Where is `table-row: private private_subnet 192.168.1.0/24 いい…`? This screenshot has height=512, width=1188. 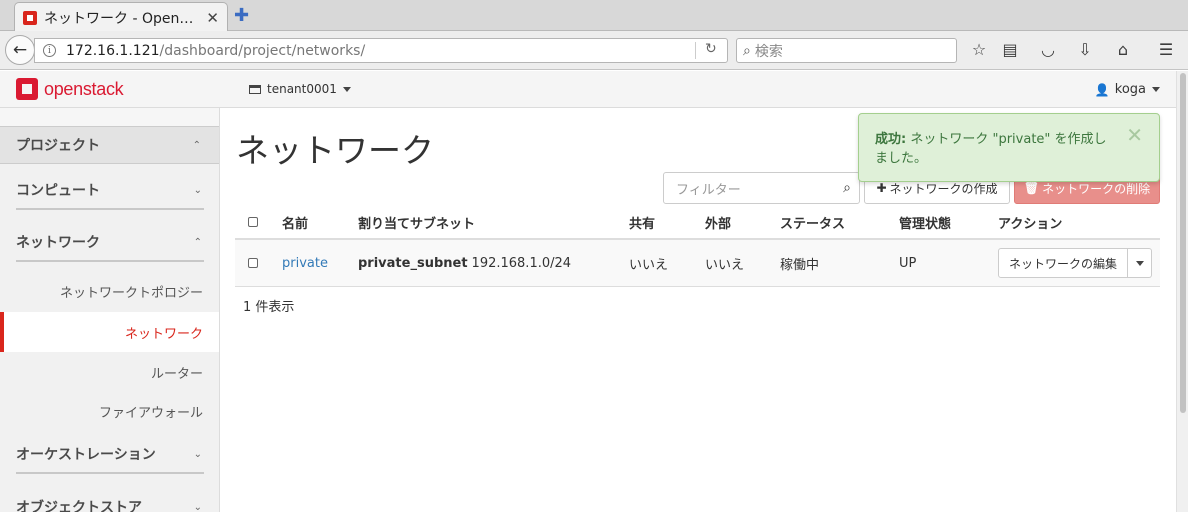 table-row: private private_subnet 192.168.1.0/24 いい… is located at coordinates (697, 263).